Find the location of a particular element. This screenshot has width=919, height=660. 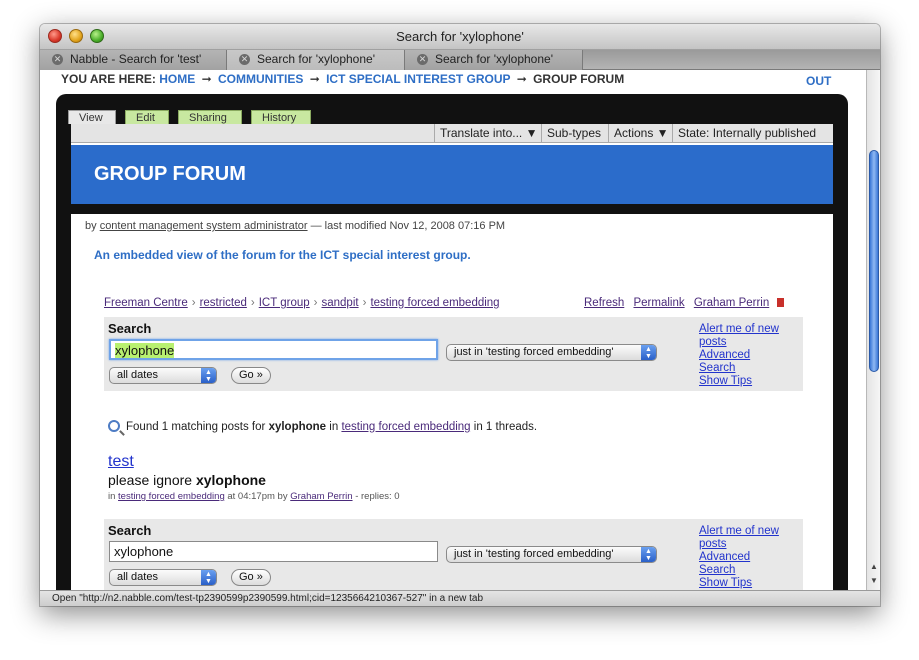

subtypes-menu: Sub-types is located at coordinates (573, 133).